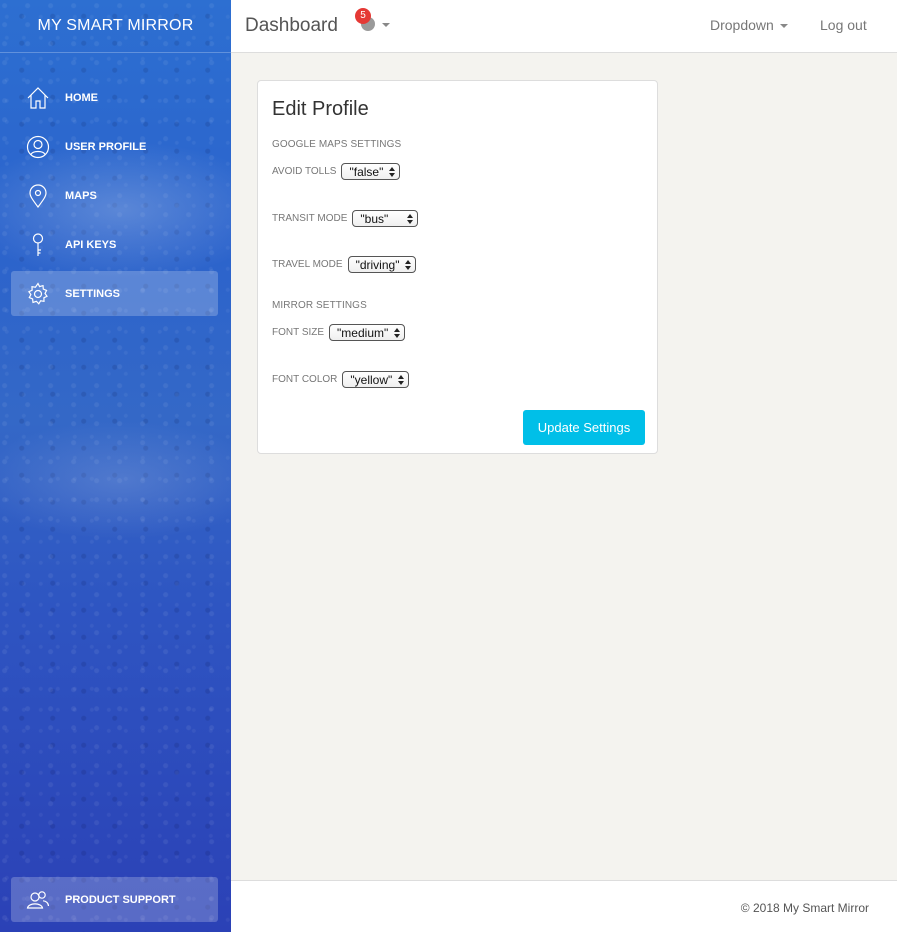 This screenshot has width=897, height=932. I want to click on transit-mode-select: "bus", so click(385, 218).